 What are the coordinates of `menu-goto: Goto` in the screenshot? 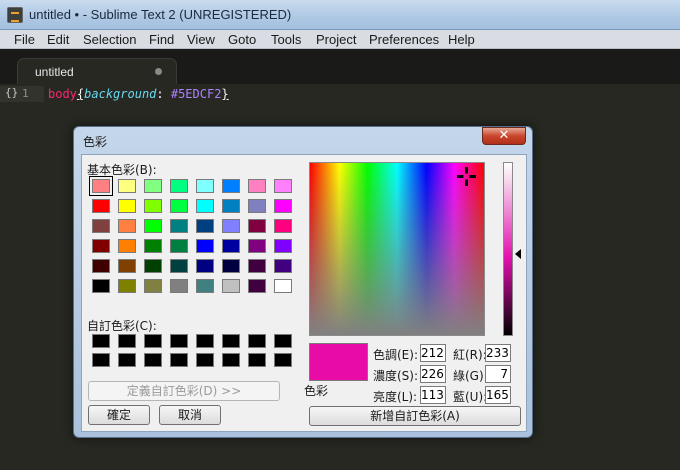 It's located at (242, 39).